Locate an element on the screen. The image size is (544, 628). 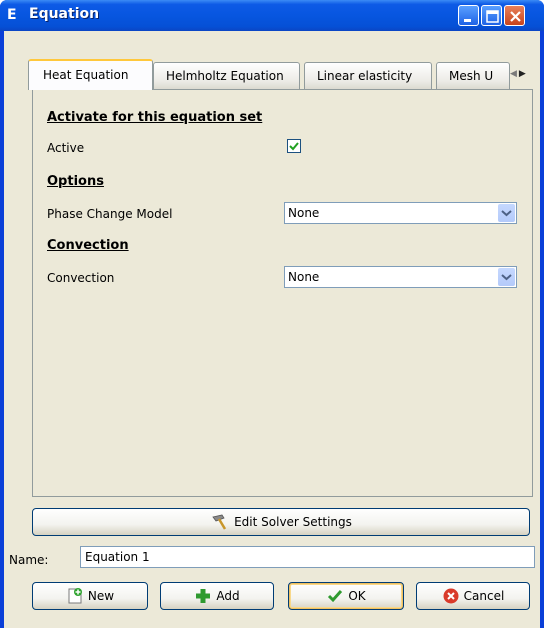
ok-button: OK is located at coordinates (346, 596).